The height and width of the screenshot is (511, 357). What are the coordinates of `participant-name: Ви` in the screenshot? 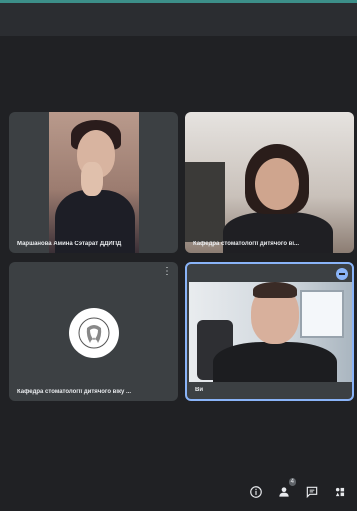 It's located at (199, 390).